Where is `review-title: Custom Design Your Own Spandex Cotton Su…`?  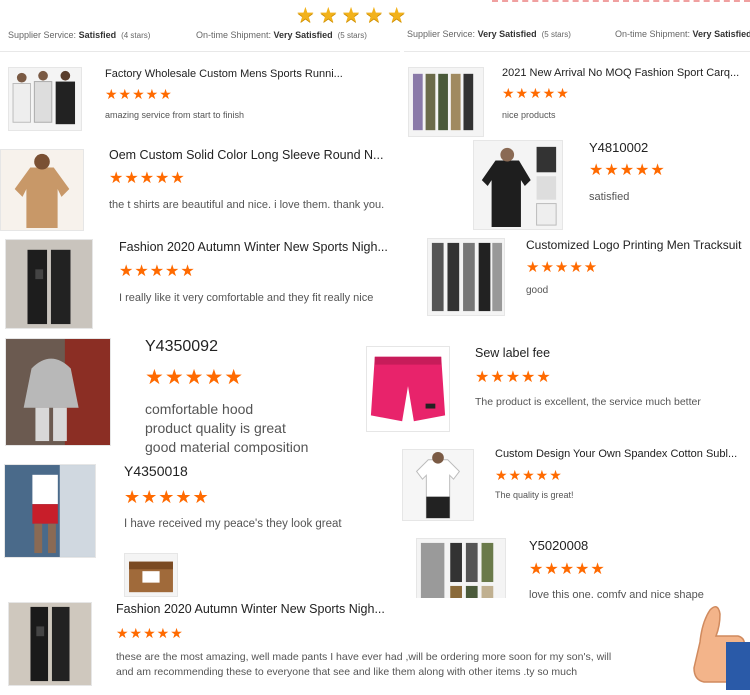
review-title: Custom Design Your Own Spandex Cotton Su… is located at coordinates (620, 454).